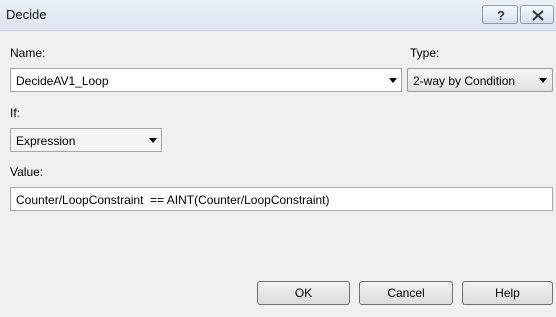 This screenshot has width=556, height=317. Describe the element at coordinates (62, 81) in the screenshot. I see `name-value: DecideAV1_Loop` at that location.